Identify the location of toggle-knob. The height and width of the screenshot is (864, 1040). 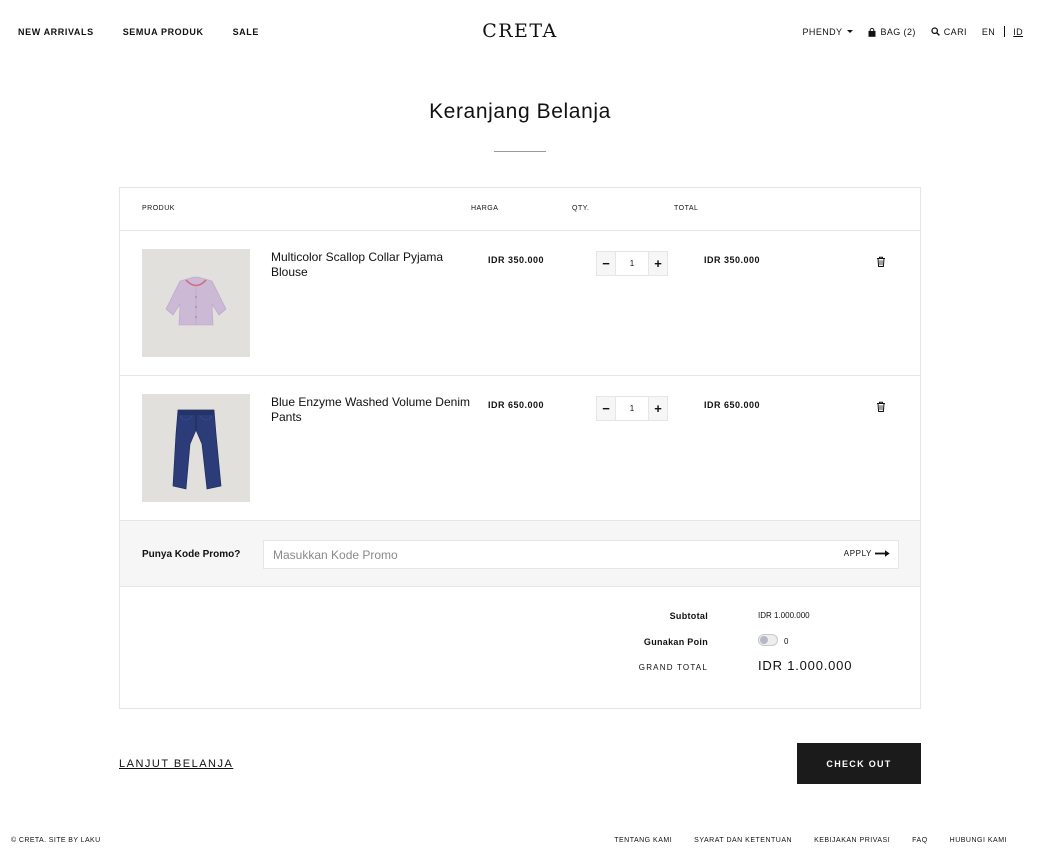
(764, 640).